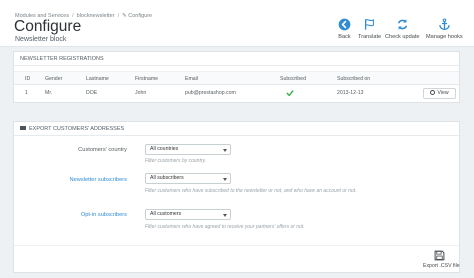 The image size is (474, 278). Describe the element at coordinates (441, 266) in the screenshot. I see `export-csv-button-label: Export .CSV file` at that location.